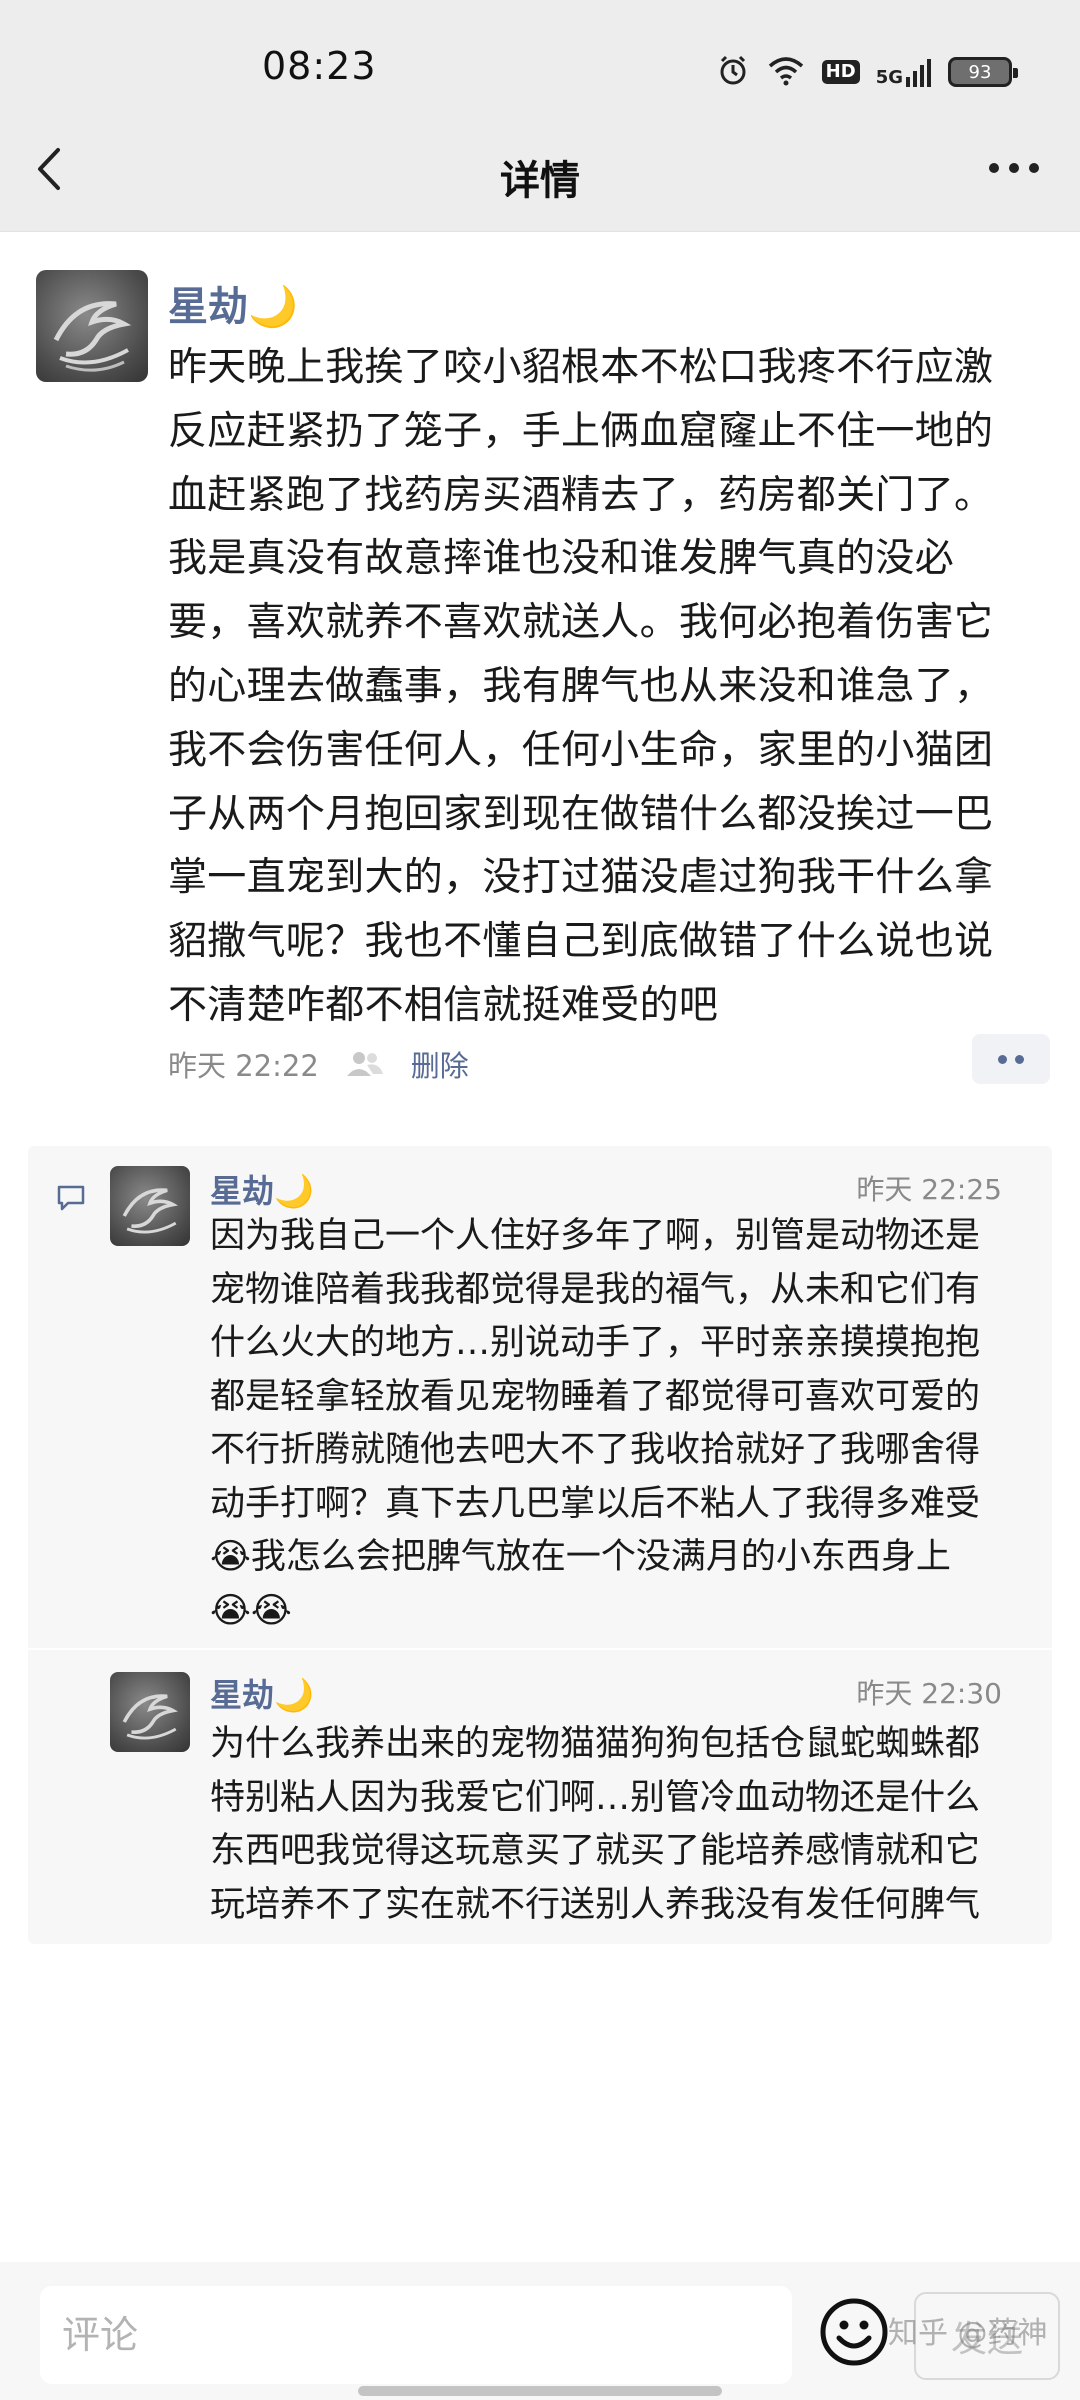 This screenshot has height=2400, width=1080. Describe the element at coordinates (854, 2332) in the screenshot. I see `smiley-icon` at that location.